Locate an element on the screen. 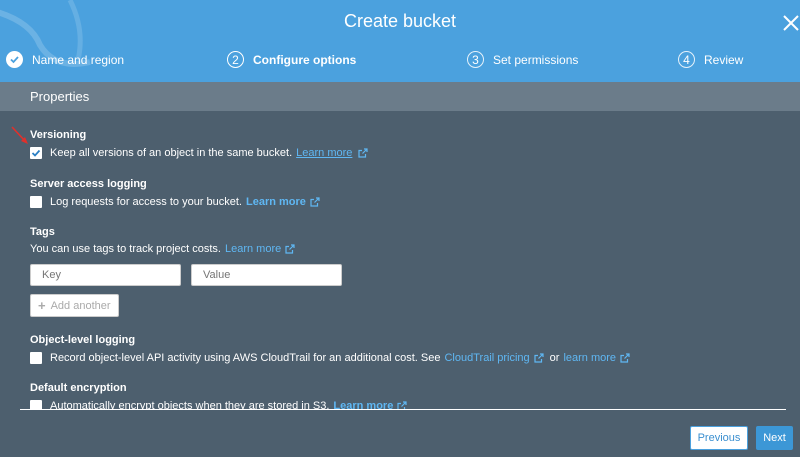  check-icon is located at coordinates (14, 59).